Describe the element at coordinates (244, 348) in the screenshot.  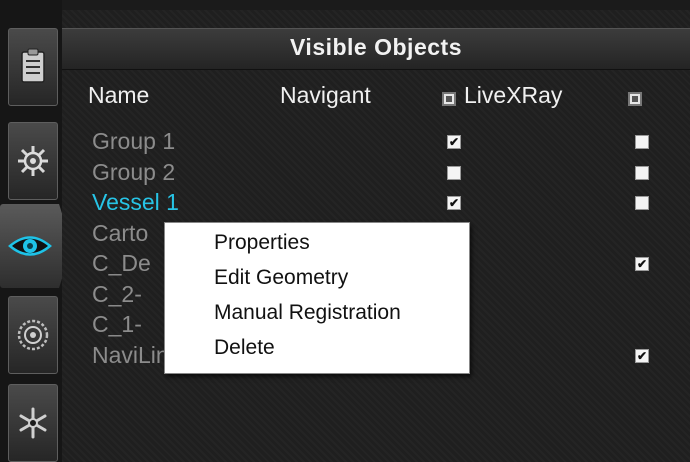
I see `menu-item-delete: Delete` at that location.